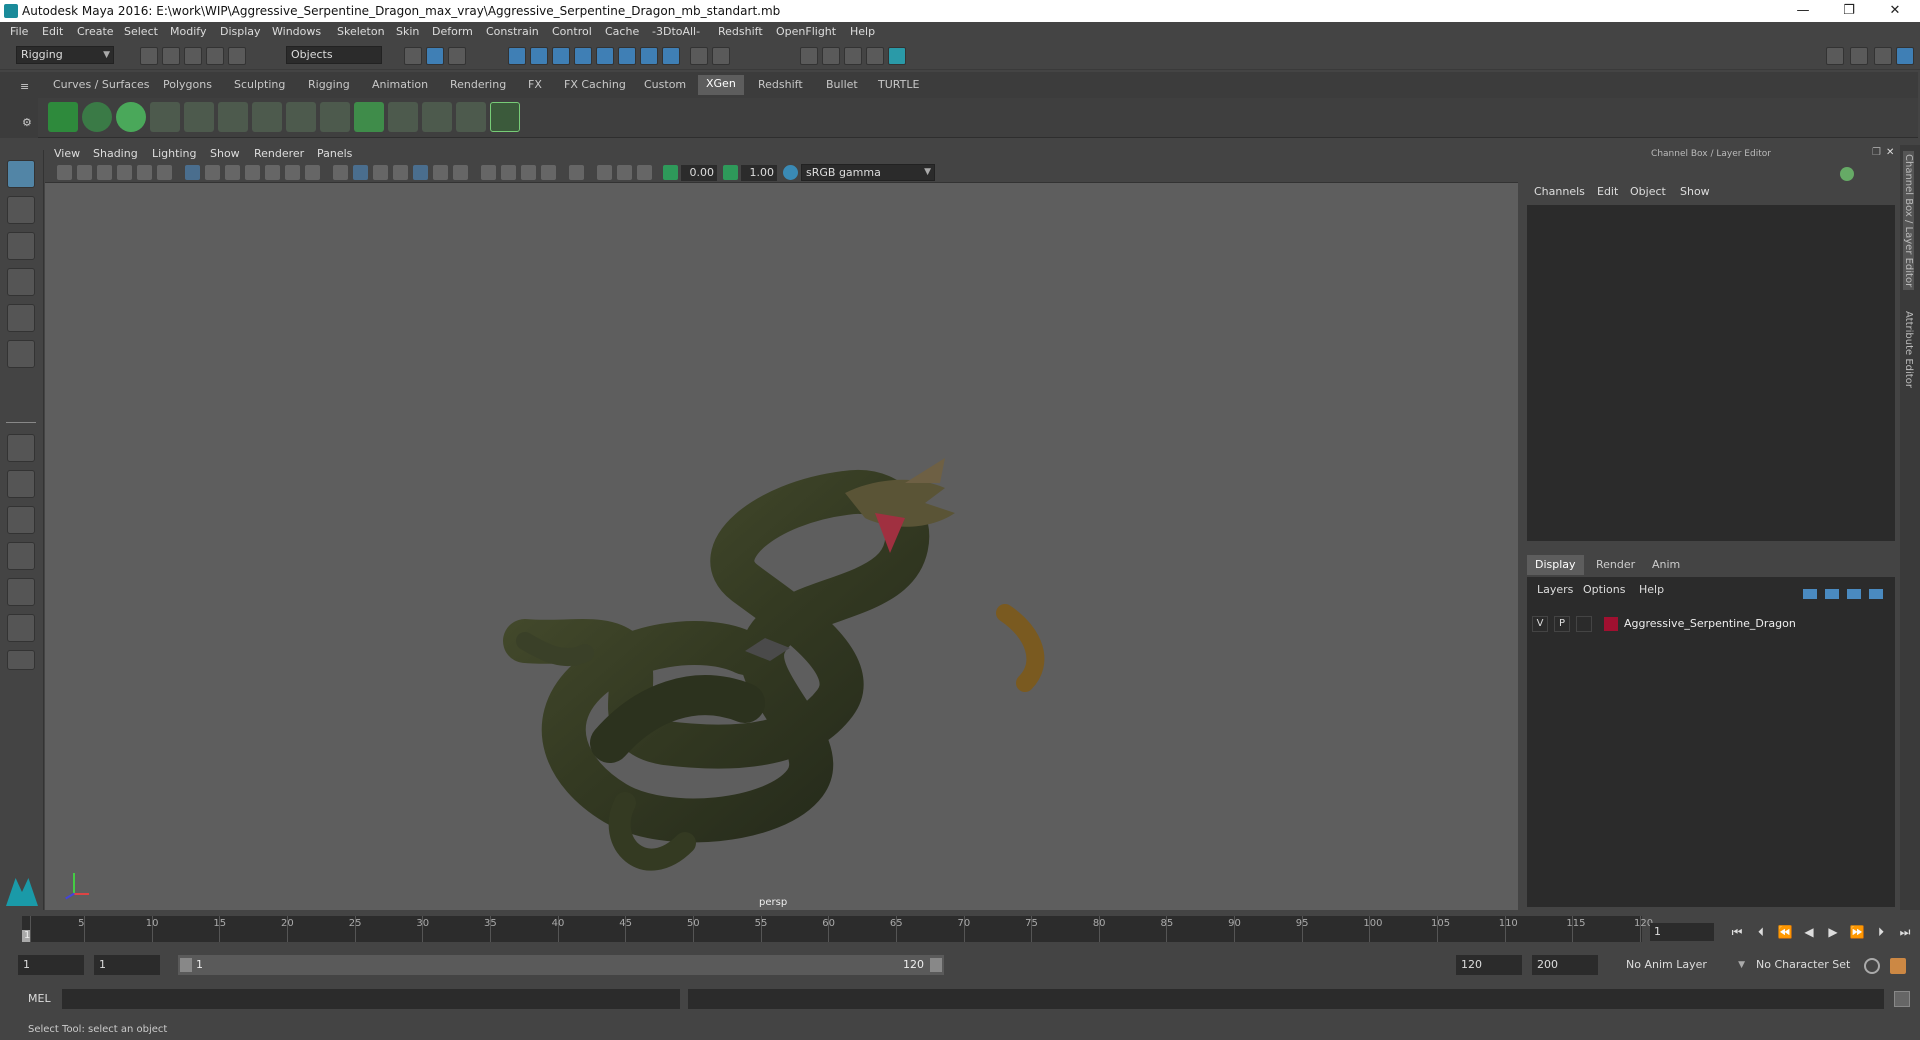 This screenshot has width=1920, height=1040. What do you see at coordinates (740, 31) in the screenshot?
I see `menu-redshift: Redshift` at bounding box center [740, 31].